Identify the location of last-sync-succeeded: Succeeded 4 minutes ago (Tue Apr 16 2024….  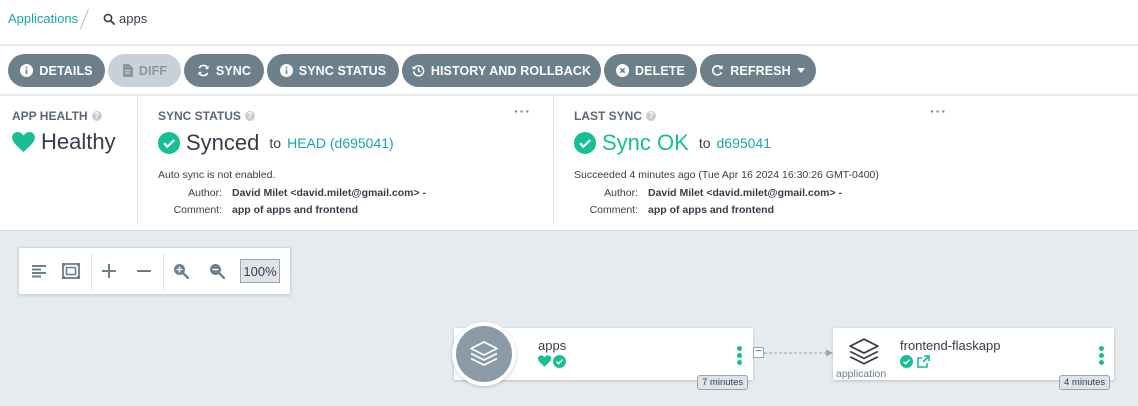
(726, 175).